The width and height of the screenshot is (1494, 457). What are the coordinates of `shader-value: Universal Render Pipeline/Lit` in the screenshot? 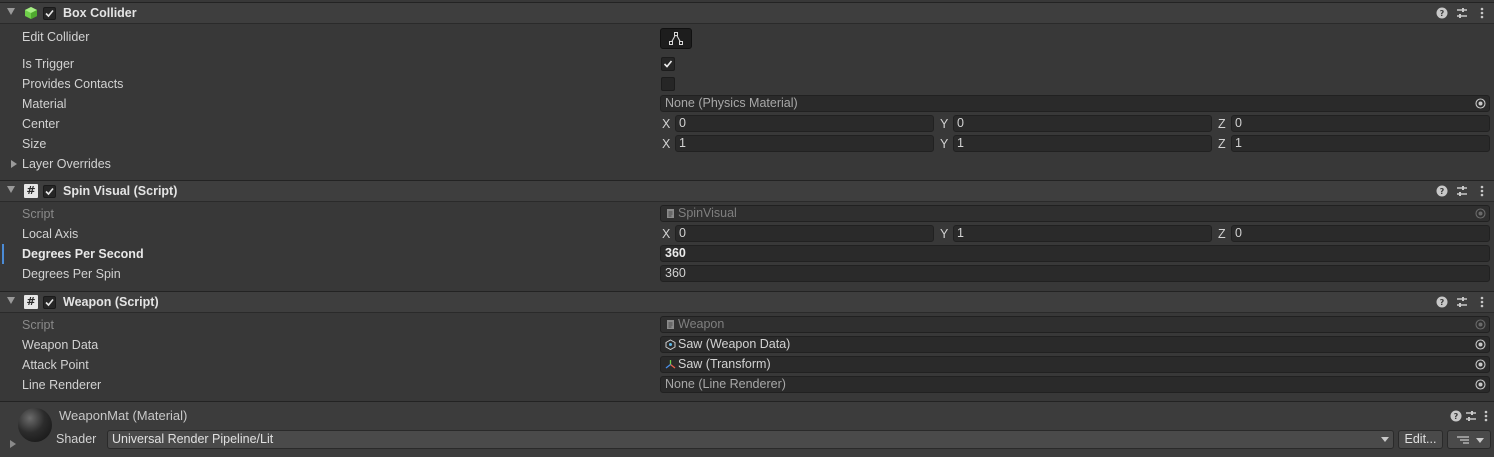 It's located at (193, 439).